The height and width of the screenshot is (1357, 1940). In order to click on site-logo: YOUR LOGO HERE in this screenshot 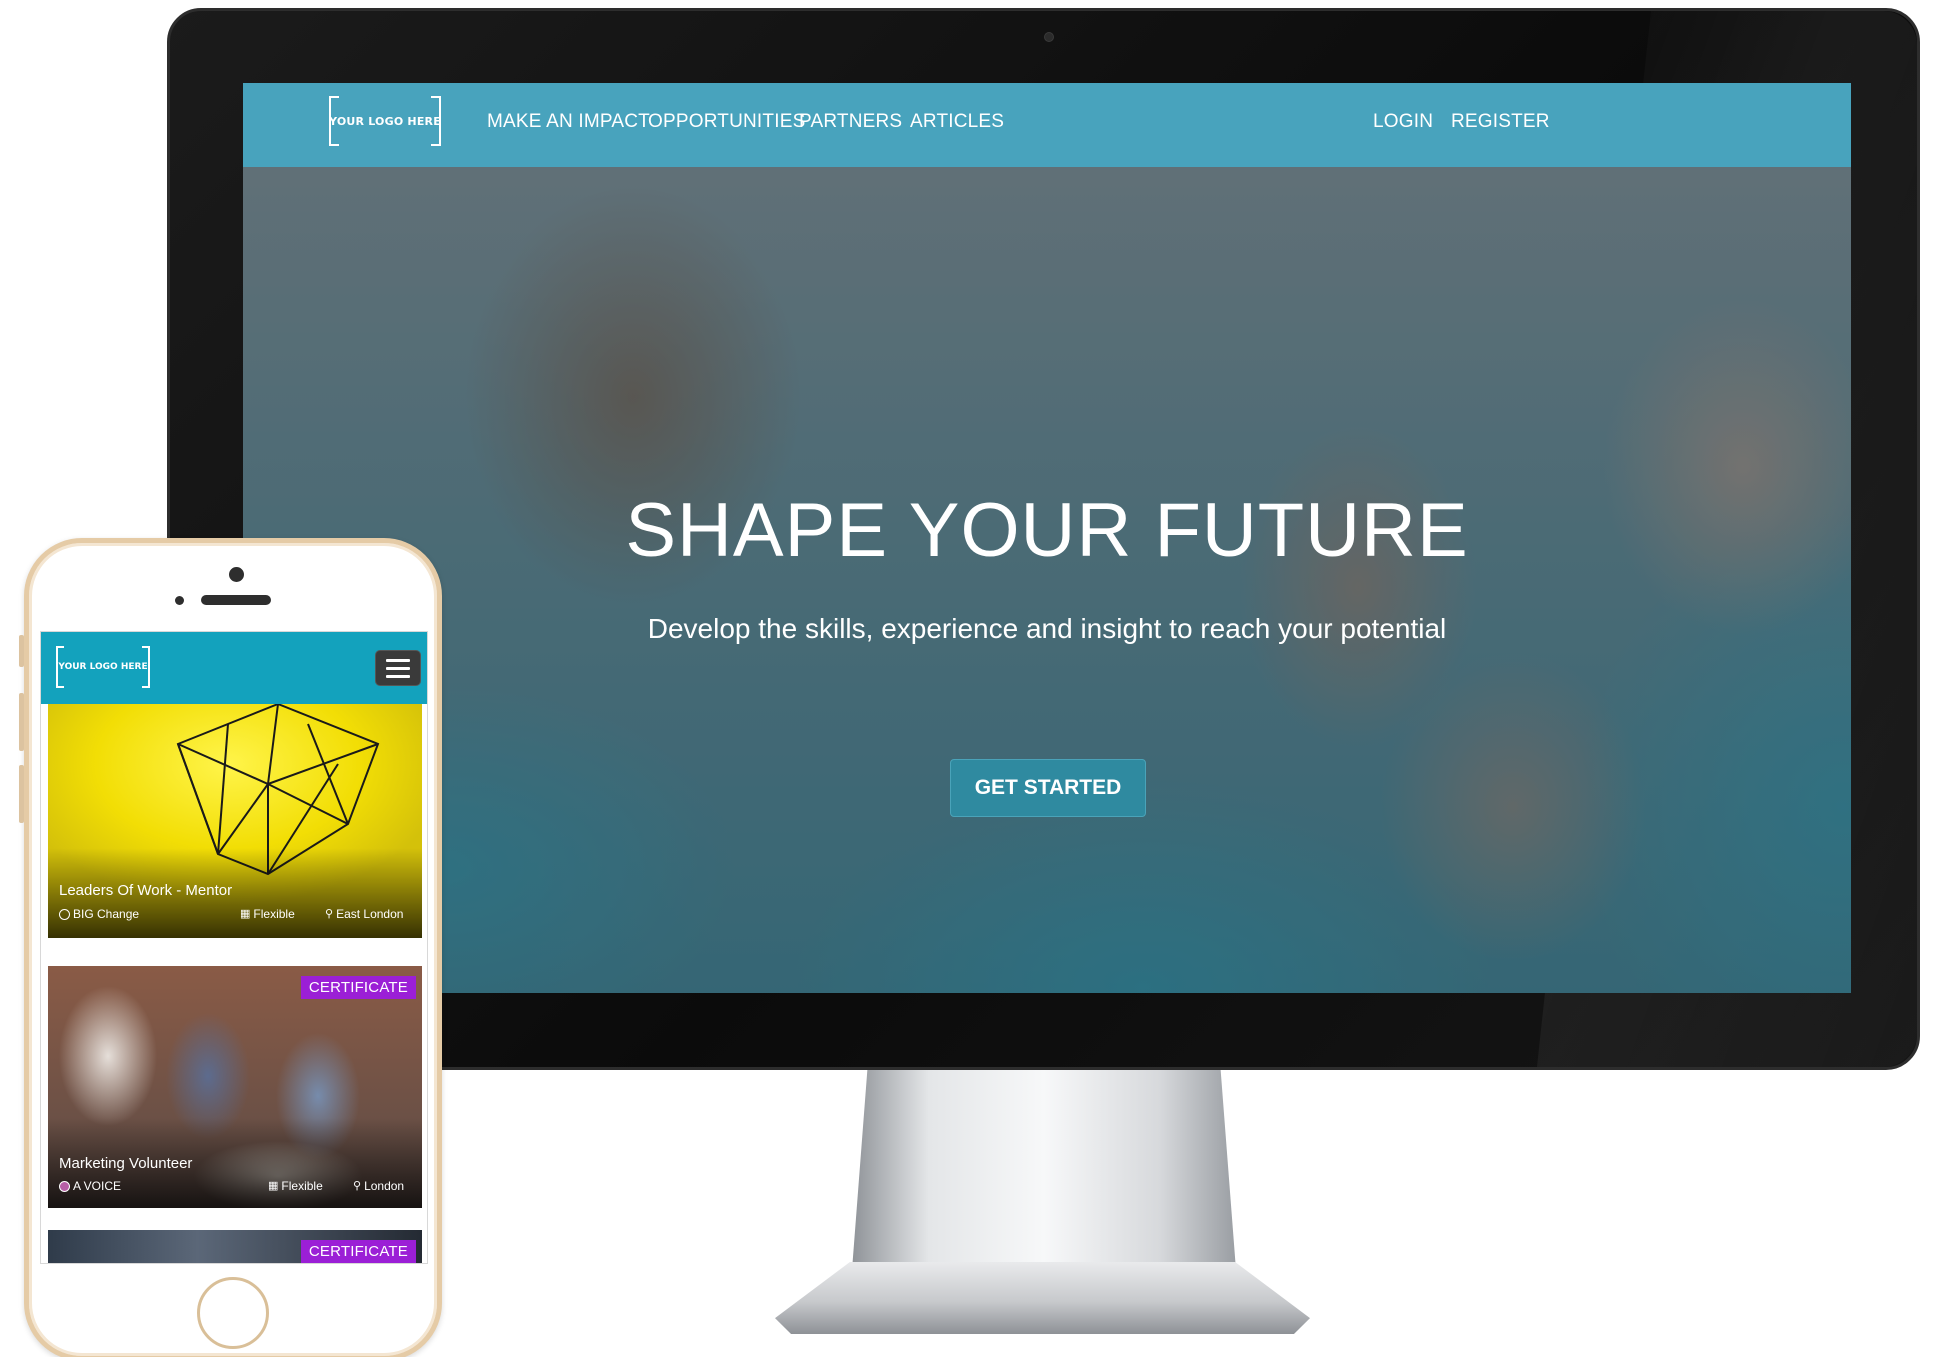, I will do `click(385, 121)`.